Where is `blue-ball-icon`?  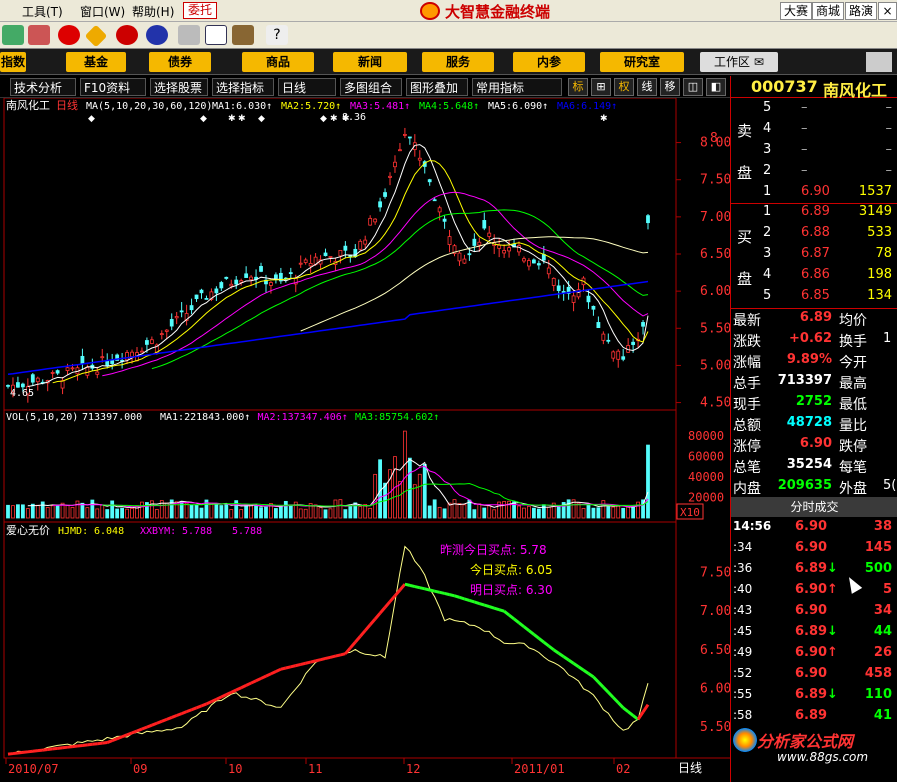 blue-ball-icon is located at coordinates (157, 35).